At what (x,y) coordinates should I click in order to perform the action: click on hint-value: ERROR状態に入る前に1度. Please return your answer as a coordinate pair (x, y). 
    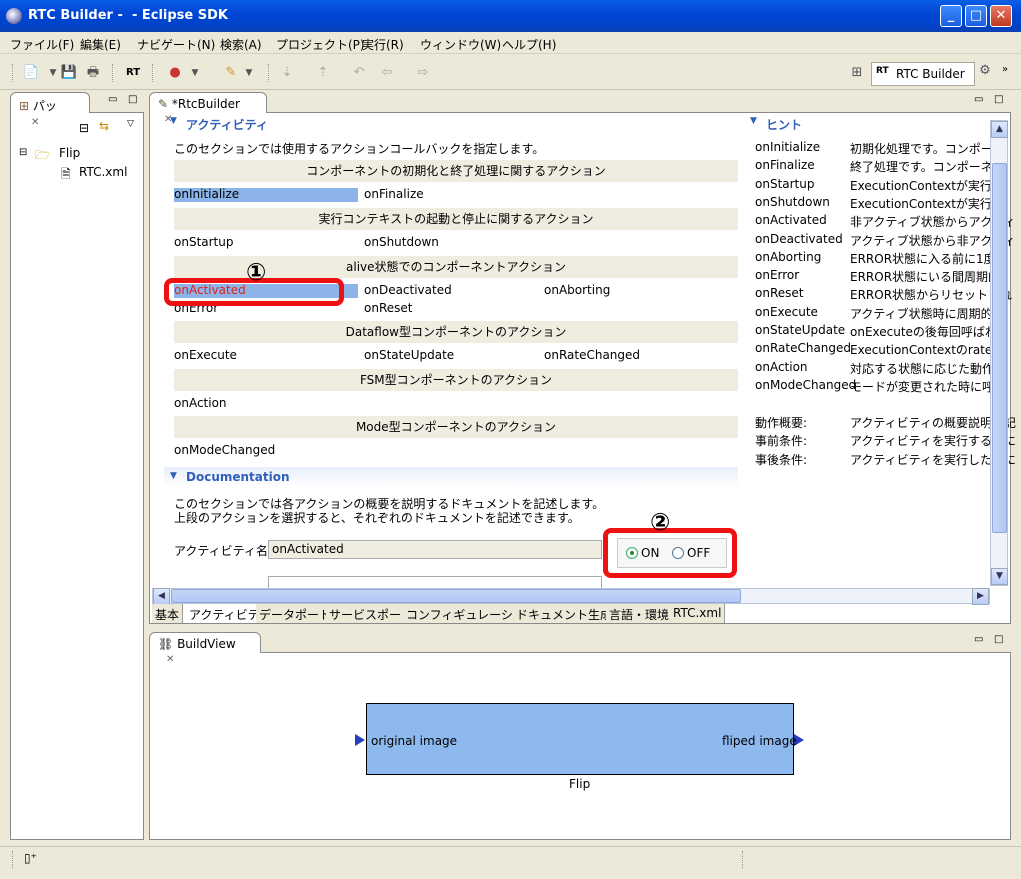
    Looking at the image, I should click on (923, 258).